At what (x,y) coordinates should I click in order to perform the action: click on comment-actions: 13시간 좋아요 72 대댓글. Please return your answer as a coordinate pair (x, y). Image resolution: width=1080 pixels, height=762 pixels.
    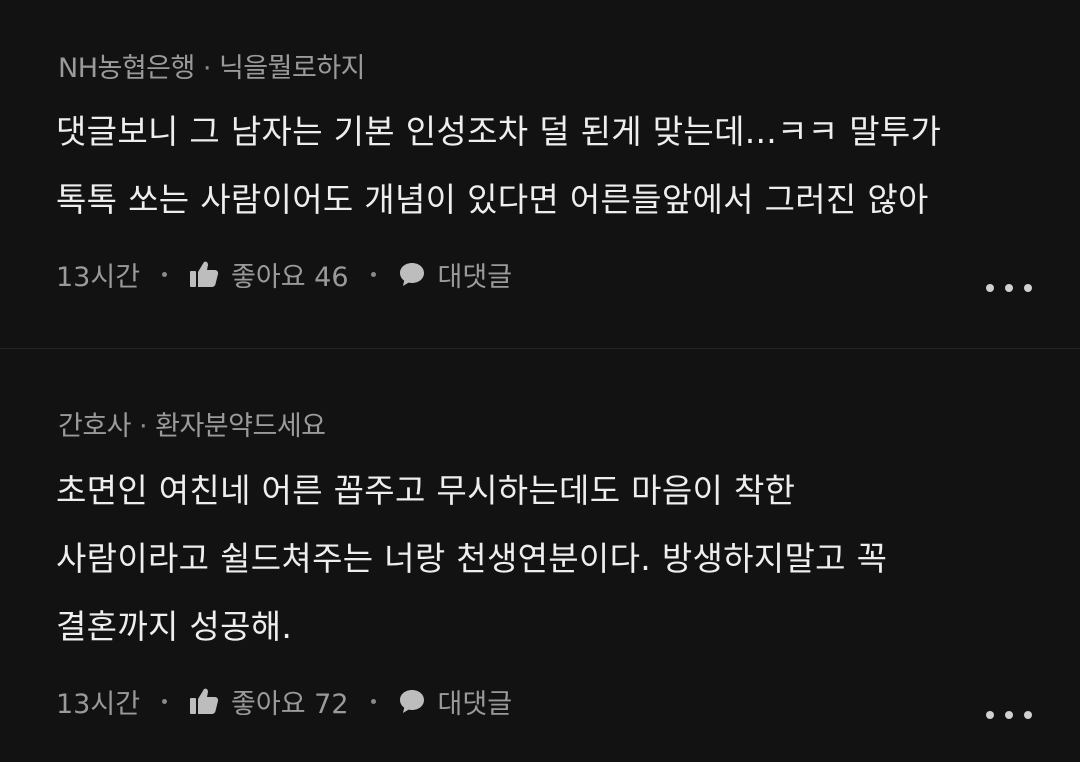
    Looking at the image, I should click on (284, 701).